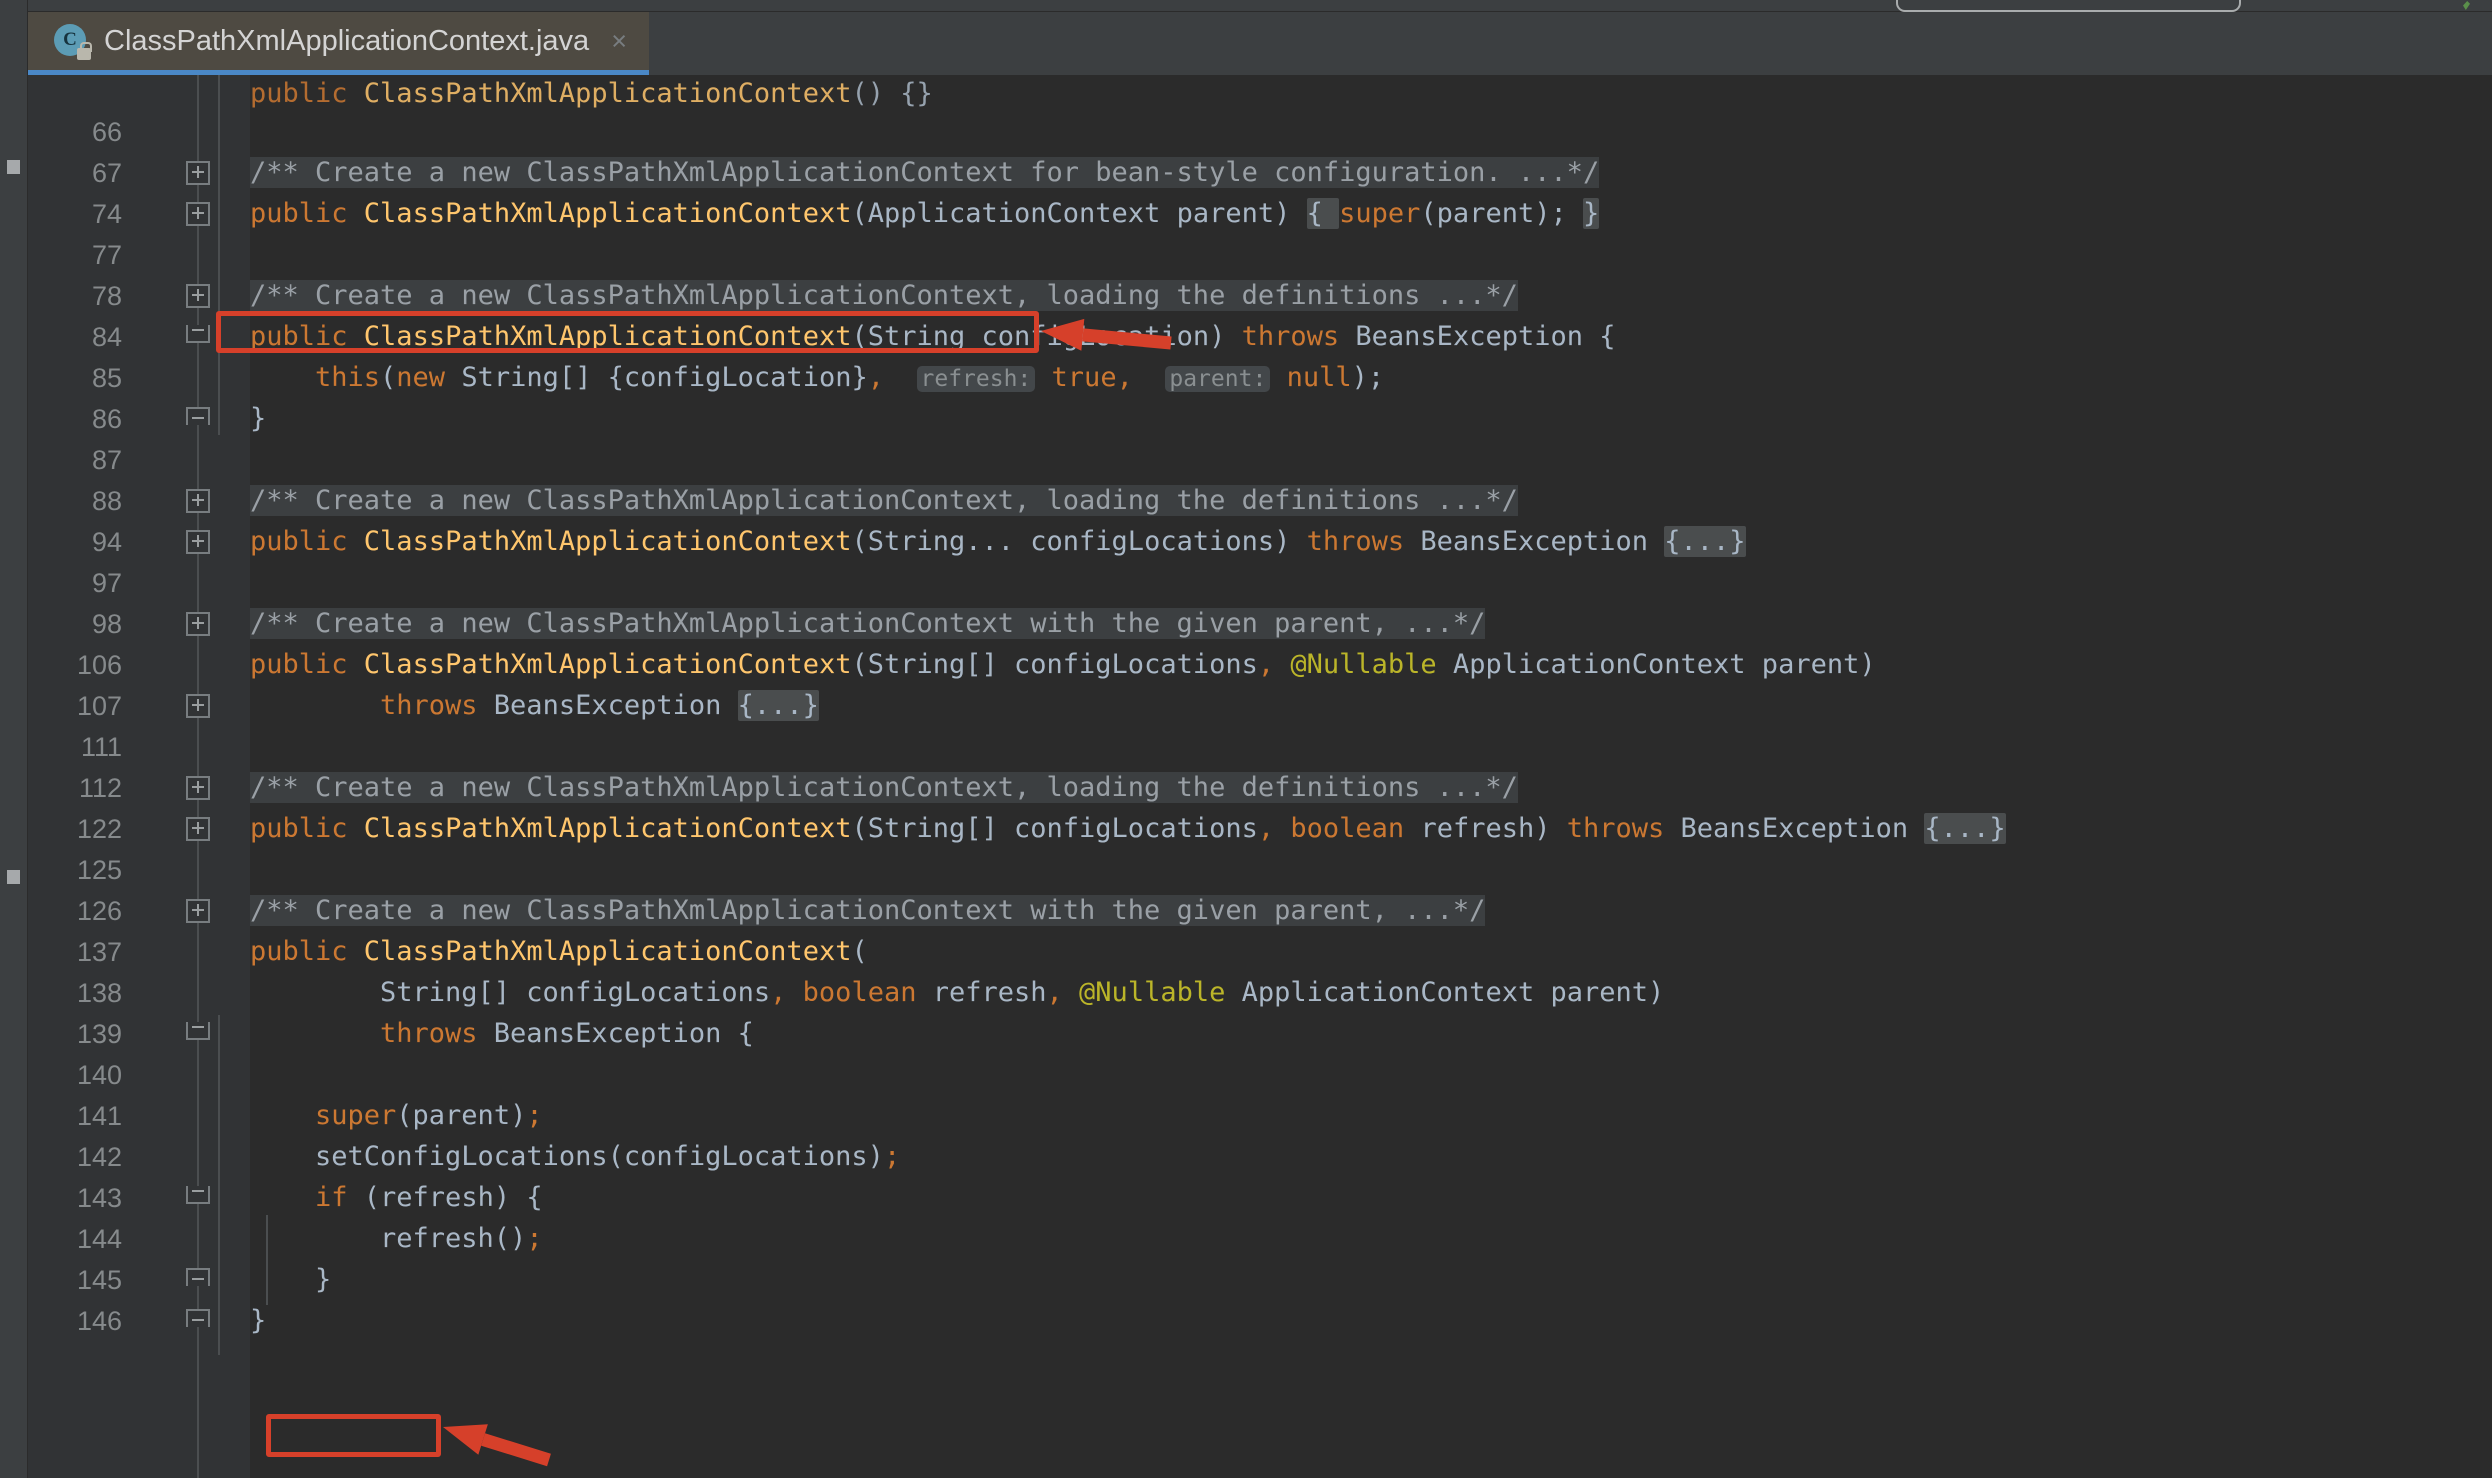  I want to click on gutter-line-number: 74, so click(106, 214).